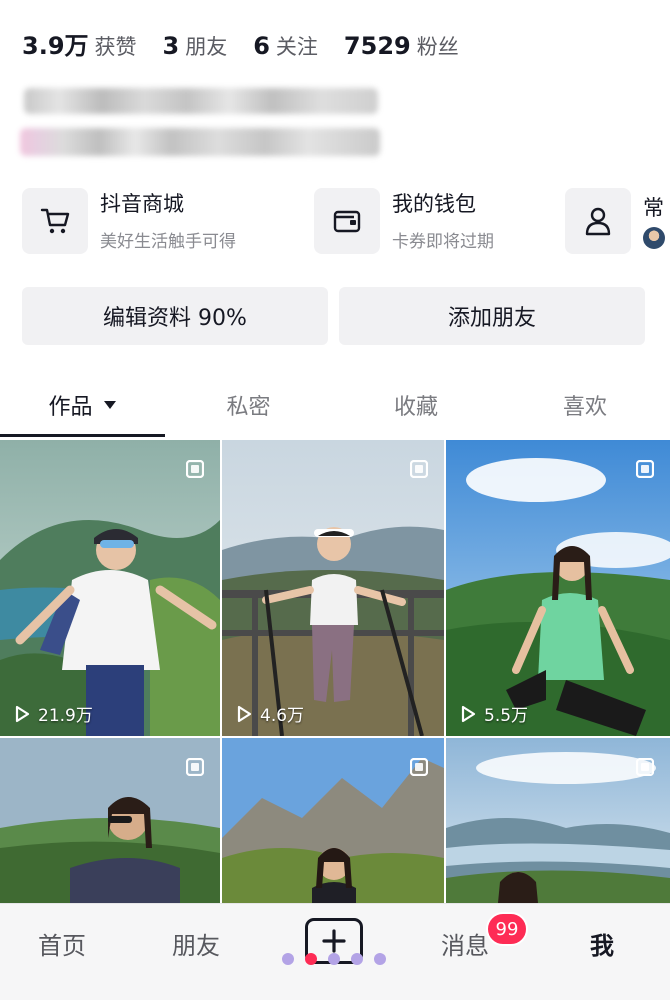 The width and height of the screenshot is (670, 1000). What do you see at coordinates (82, 435) in the screenshot?
I see `active-tab-indicator` at bounding box center [82, 435].